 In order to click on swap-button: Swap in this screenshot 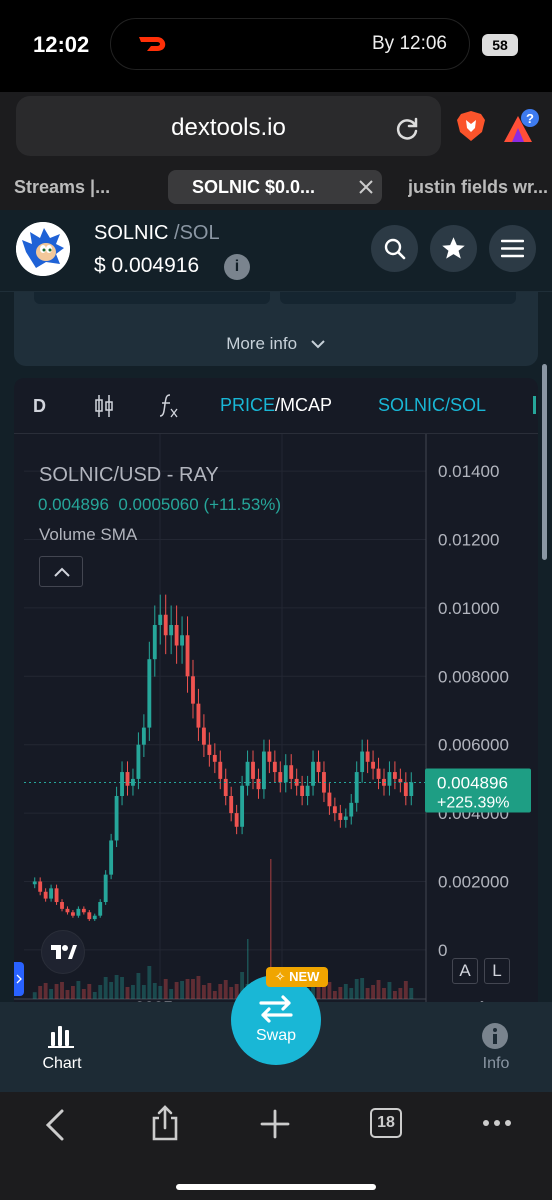, I will do `click(276, 1020)`.